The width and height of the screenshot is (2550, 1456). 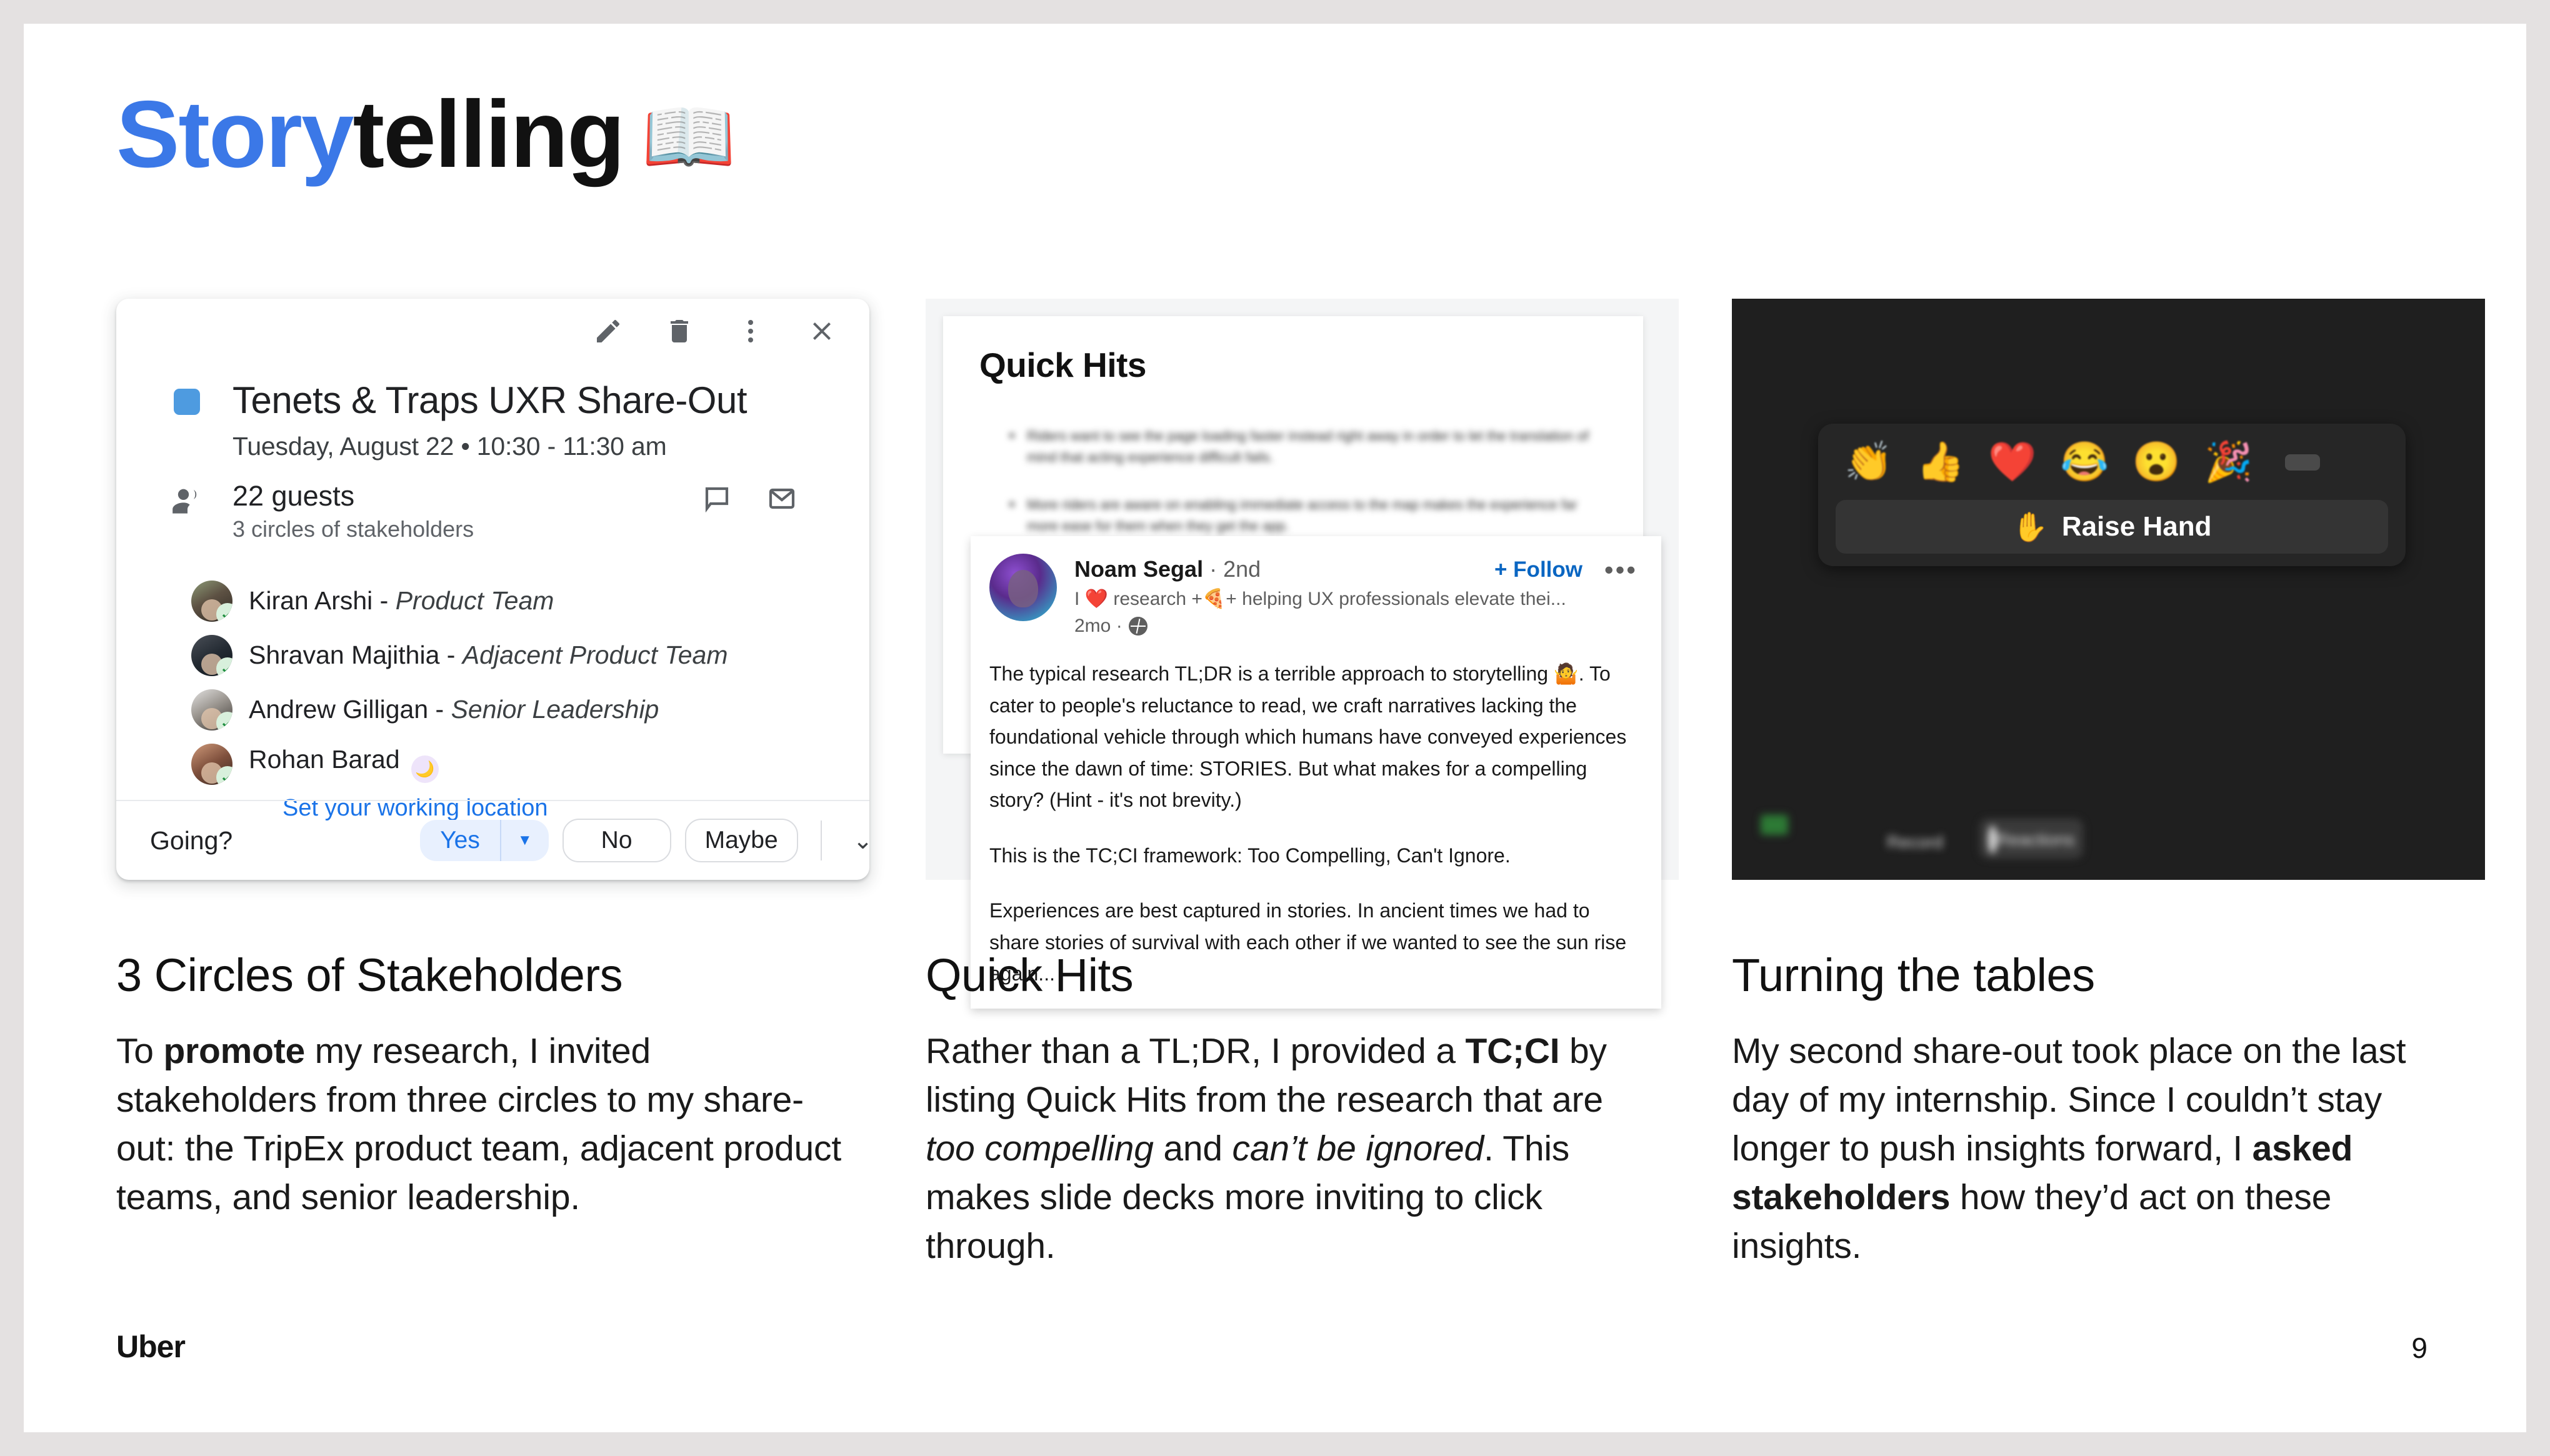 I want to click on open-mouth-face-icon: 😮, so click(x=2156, y=463).